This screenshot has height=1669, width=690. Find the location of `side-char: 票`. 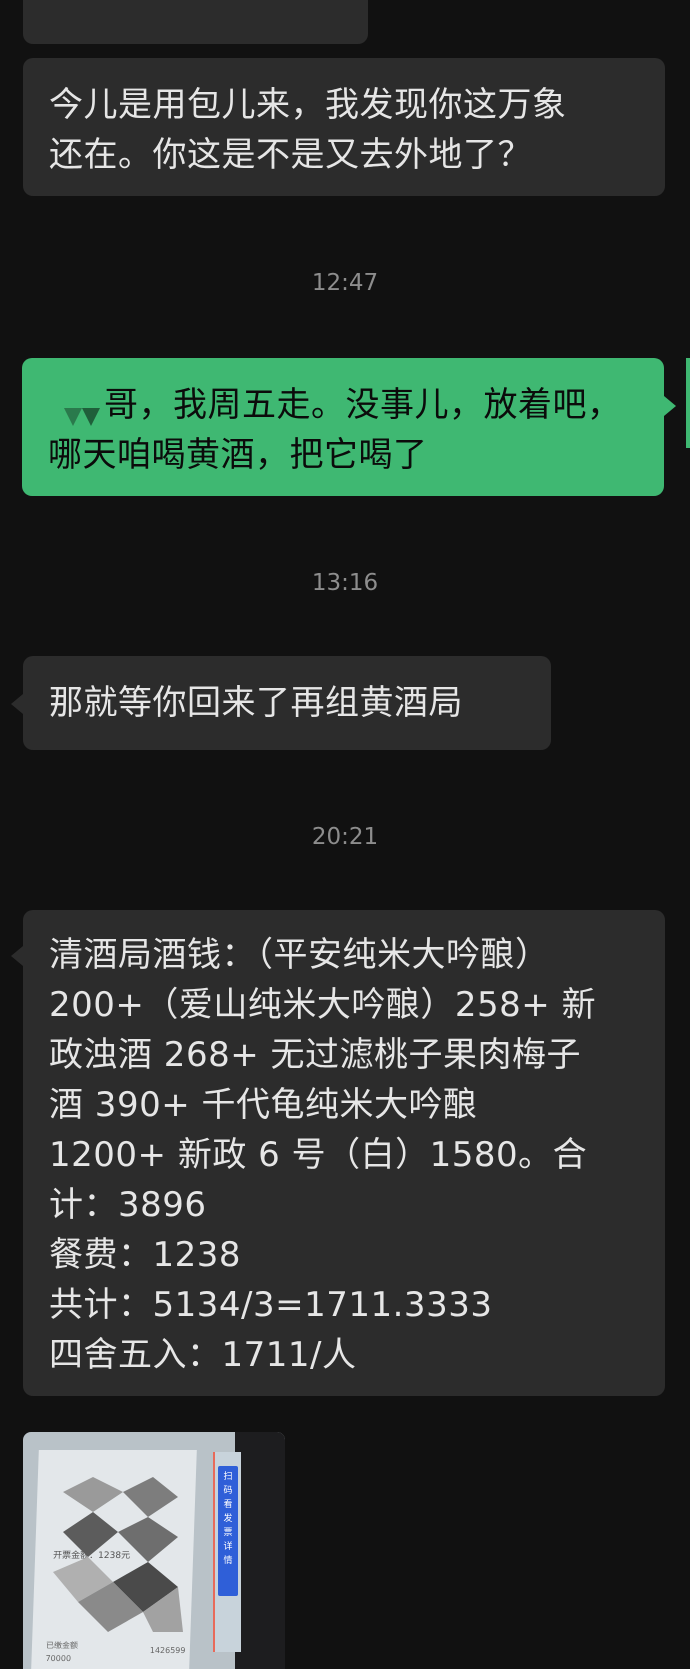

side-char: 票 is located at coordinates (228, 1533).